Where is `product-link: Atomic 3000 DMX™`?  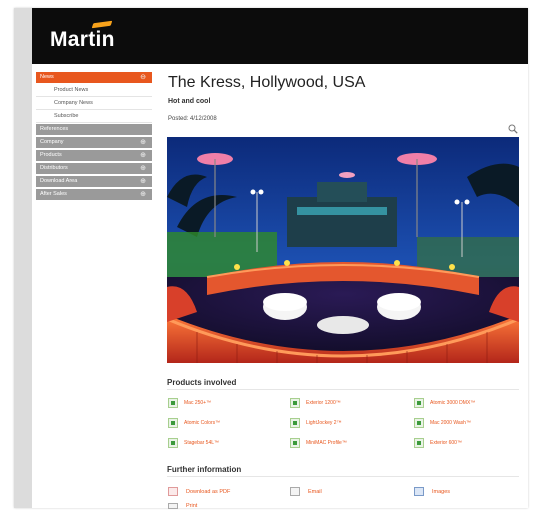 product-link: Atomic 3000 DMX™ is located at coordinates (444, 403).